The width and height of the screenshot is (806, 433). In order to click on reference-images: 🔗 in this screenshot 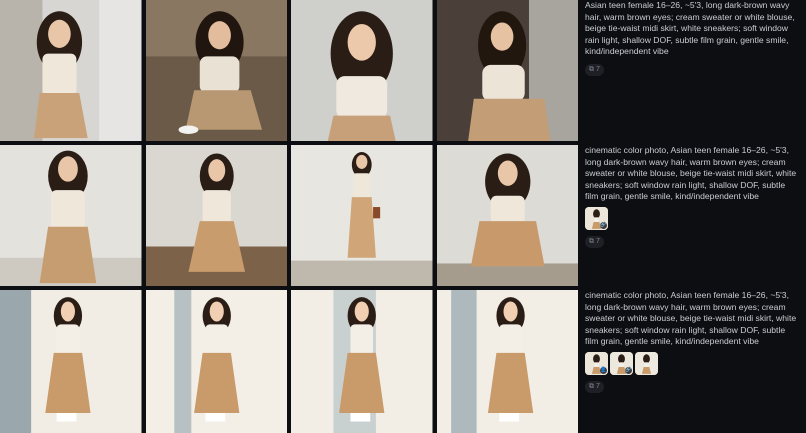, I will do `click(691, 218)`.